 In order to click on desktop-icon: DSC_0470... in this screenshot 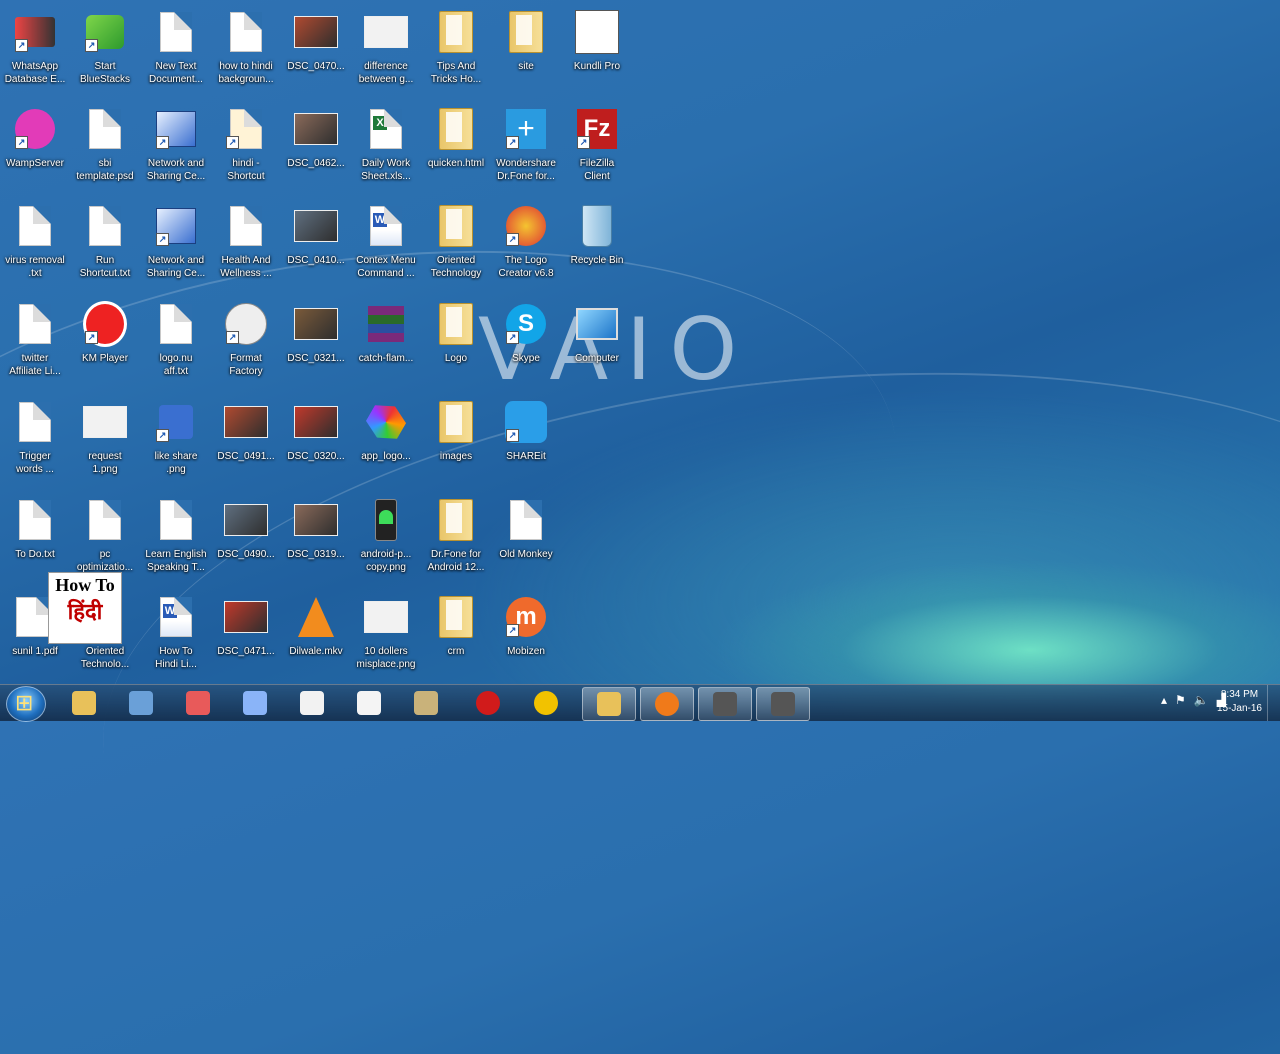, I will do `click(316, 50)`.